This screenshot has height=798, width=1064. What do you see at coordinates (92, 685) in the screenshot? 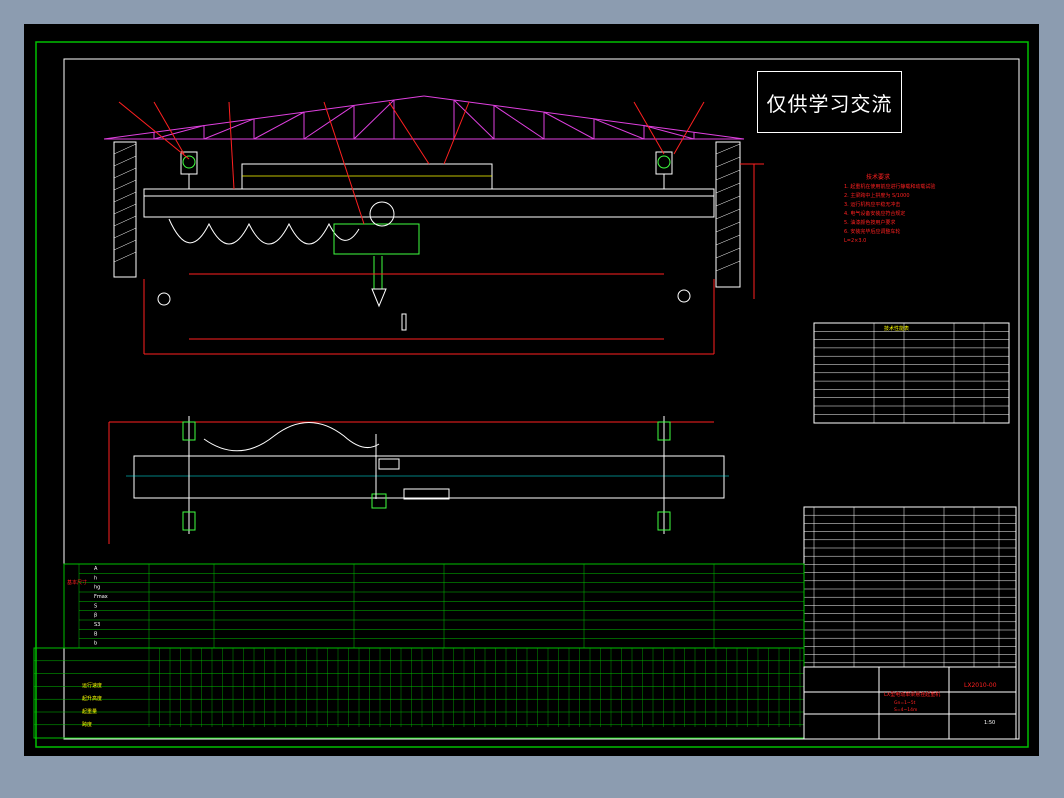
I see `spec-row-label: 运行速度` at bounding box center [92, 685].